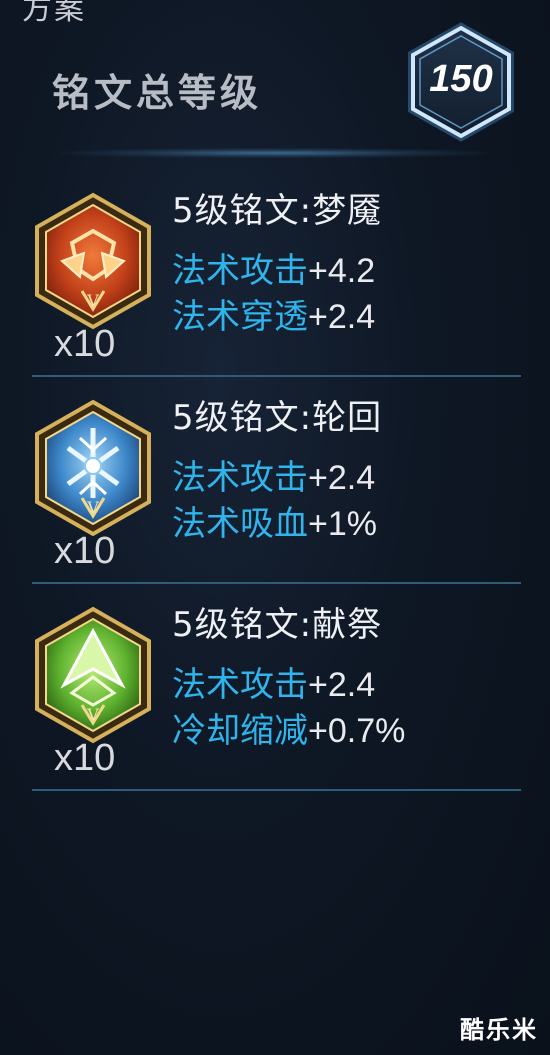 The width and height of the screenshot is (550, 1055). Describe the element at coordinates (357, 731) in the screenshot. I see `stat-value: +0.7%` at that location.